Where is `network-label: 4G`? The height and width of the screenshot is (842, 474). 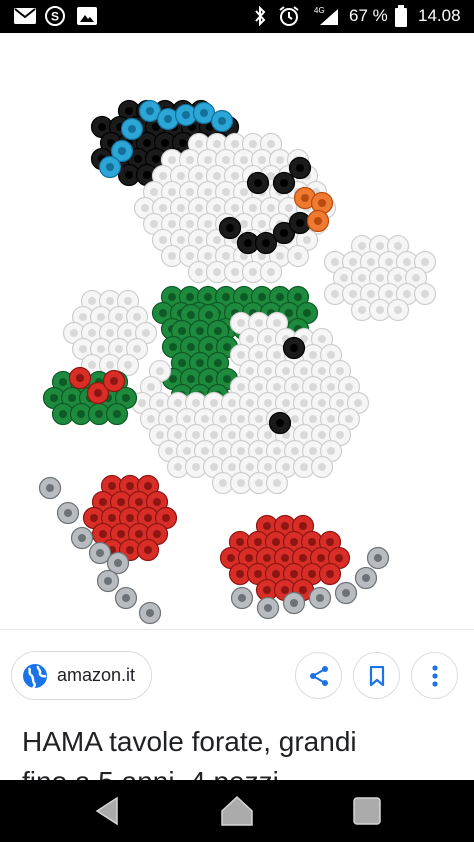
network-label: 4G is located at coordinates (319, 10).